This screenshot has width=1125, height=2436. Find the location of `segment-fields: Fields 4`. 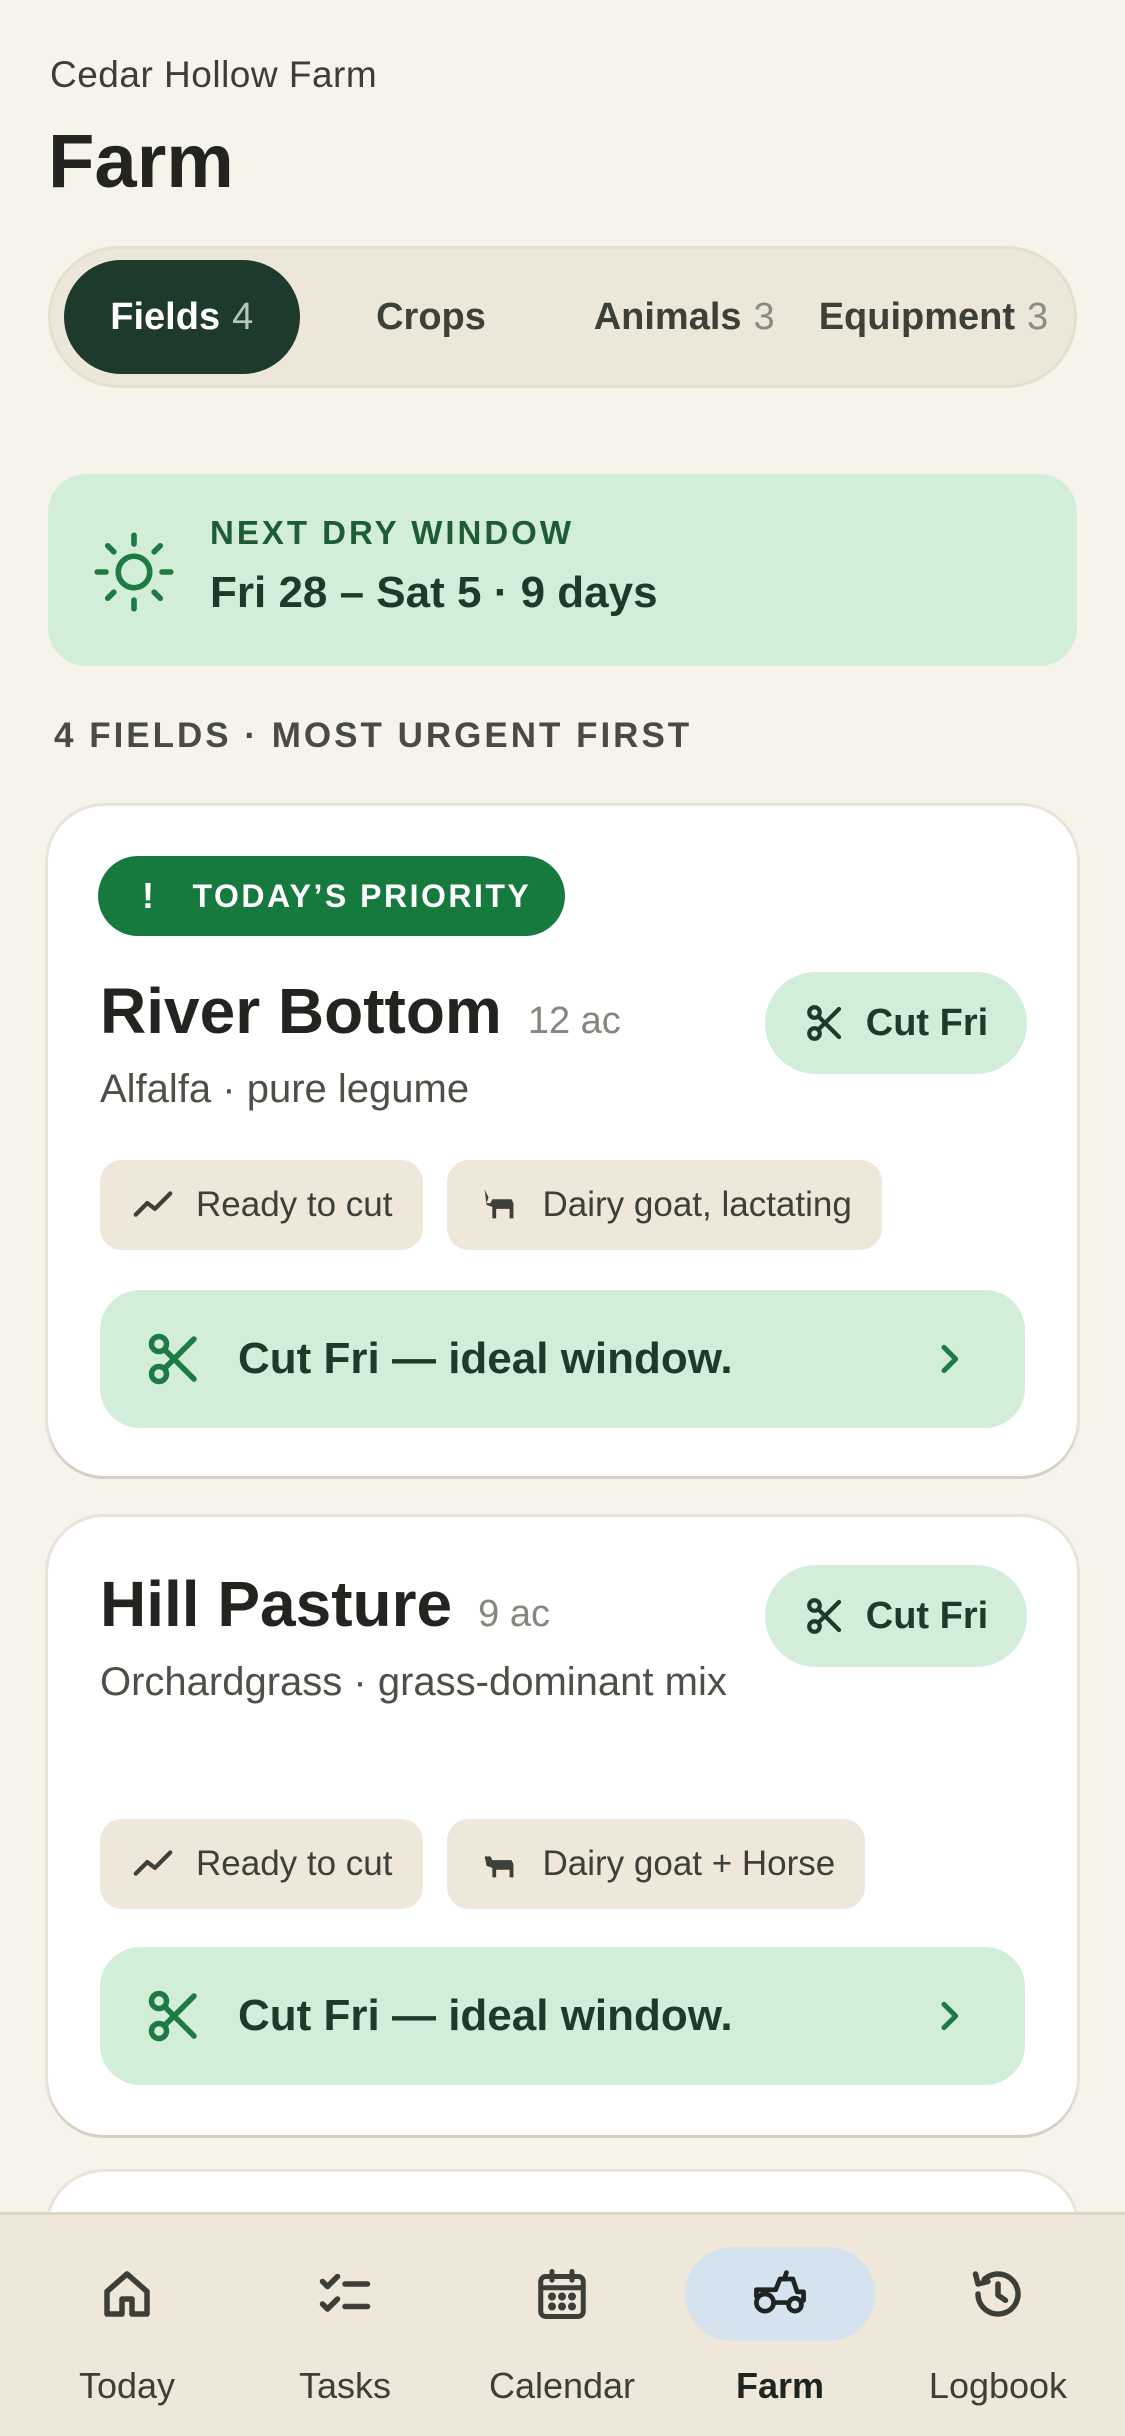

segment-fields: Fields 4 is located at coordinates (182, 317).